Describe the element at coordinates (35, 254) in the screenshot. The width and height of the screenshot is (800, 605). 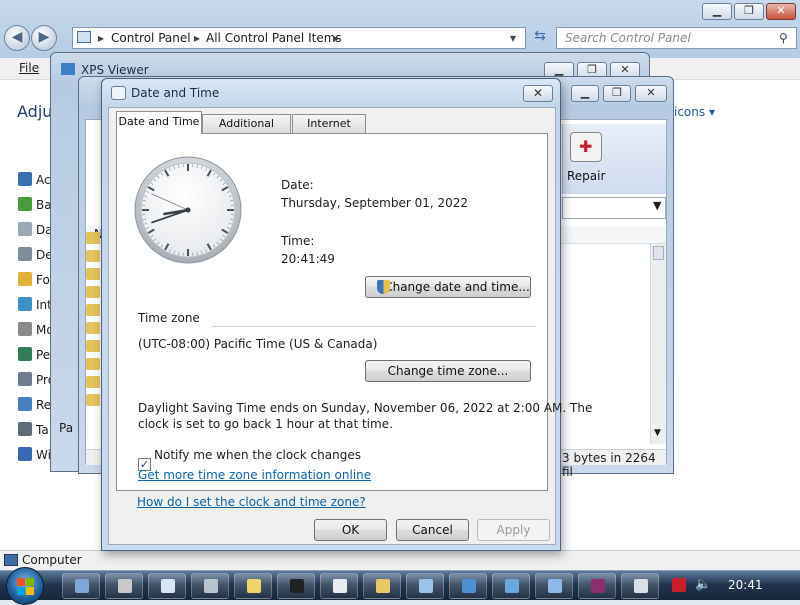
I see `sidebar-item: De` at that location.